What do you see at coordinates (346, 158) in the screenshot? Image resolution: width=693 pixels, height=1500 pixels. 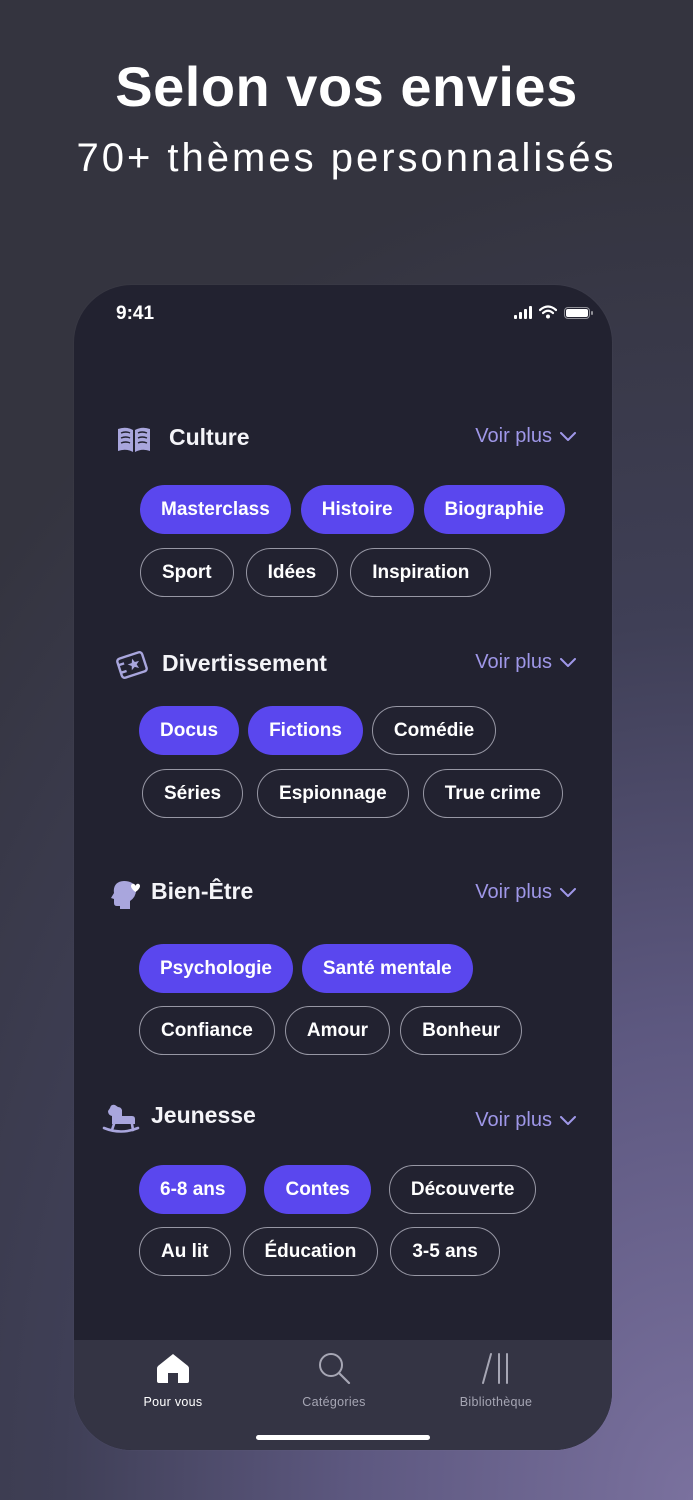 I see `subheadline: 70+ thèmes personnalisés` at bounding box center [346, 158].